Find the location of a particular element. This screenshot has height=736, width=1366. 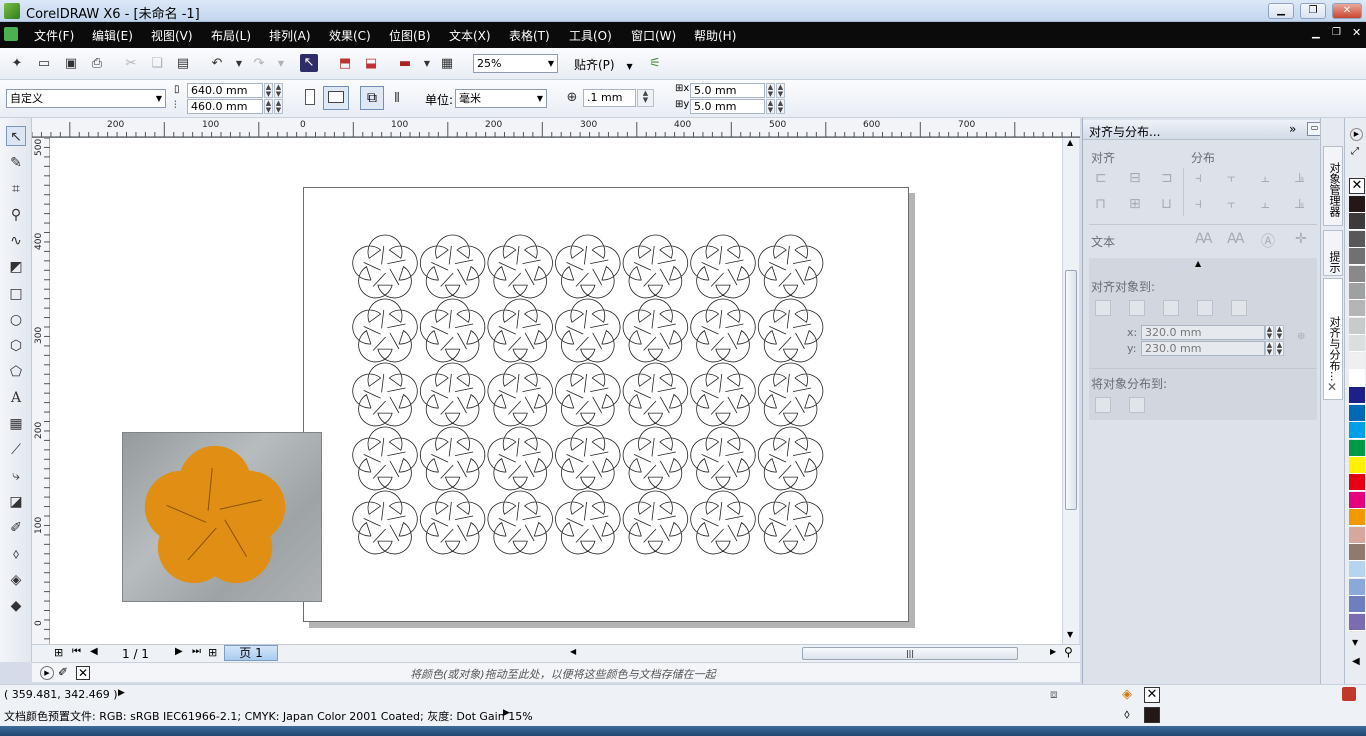

align-left-icon: ⊏ is located at coordinates (1101, 178).